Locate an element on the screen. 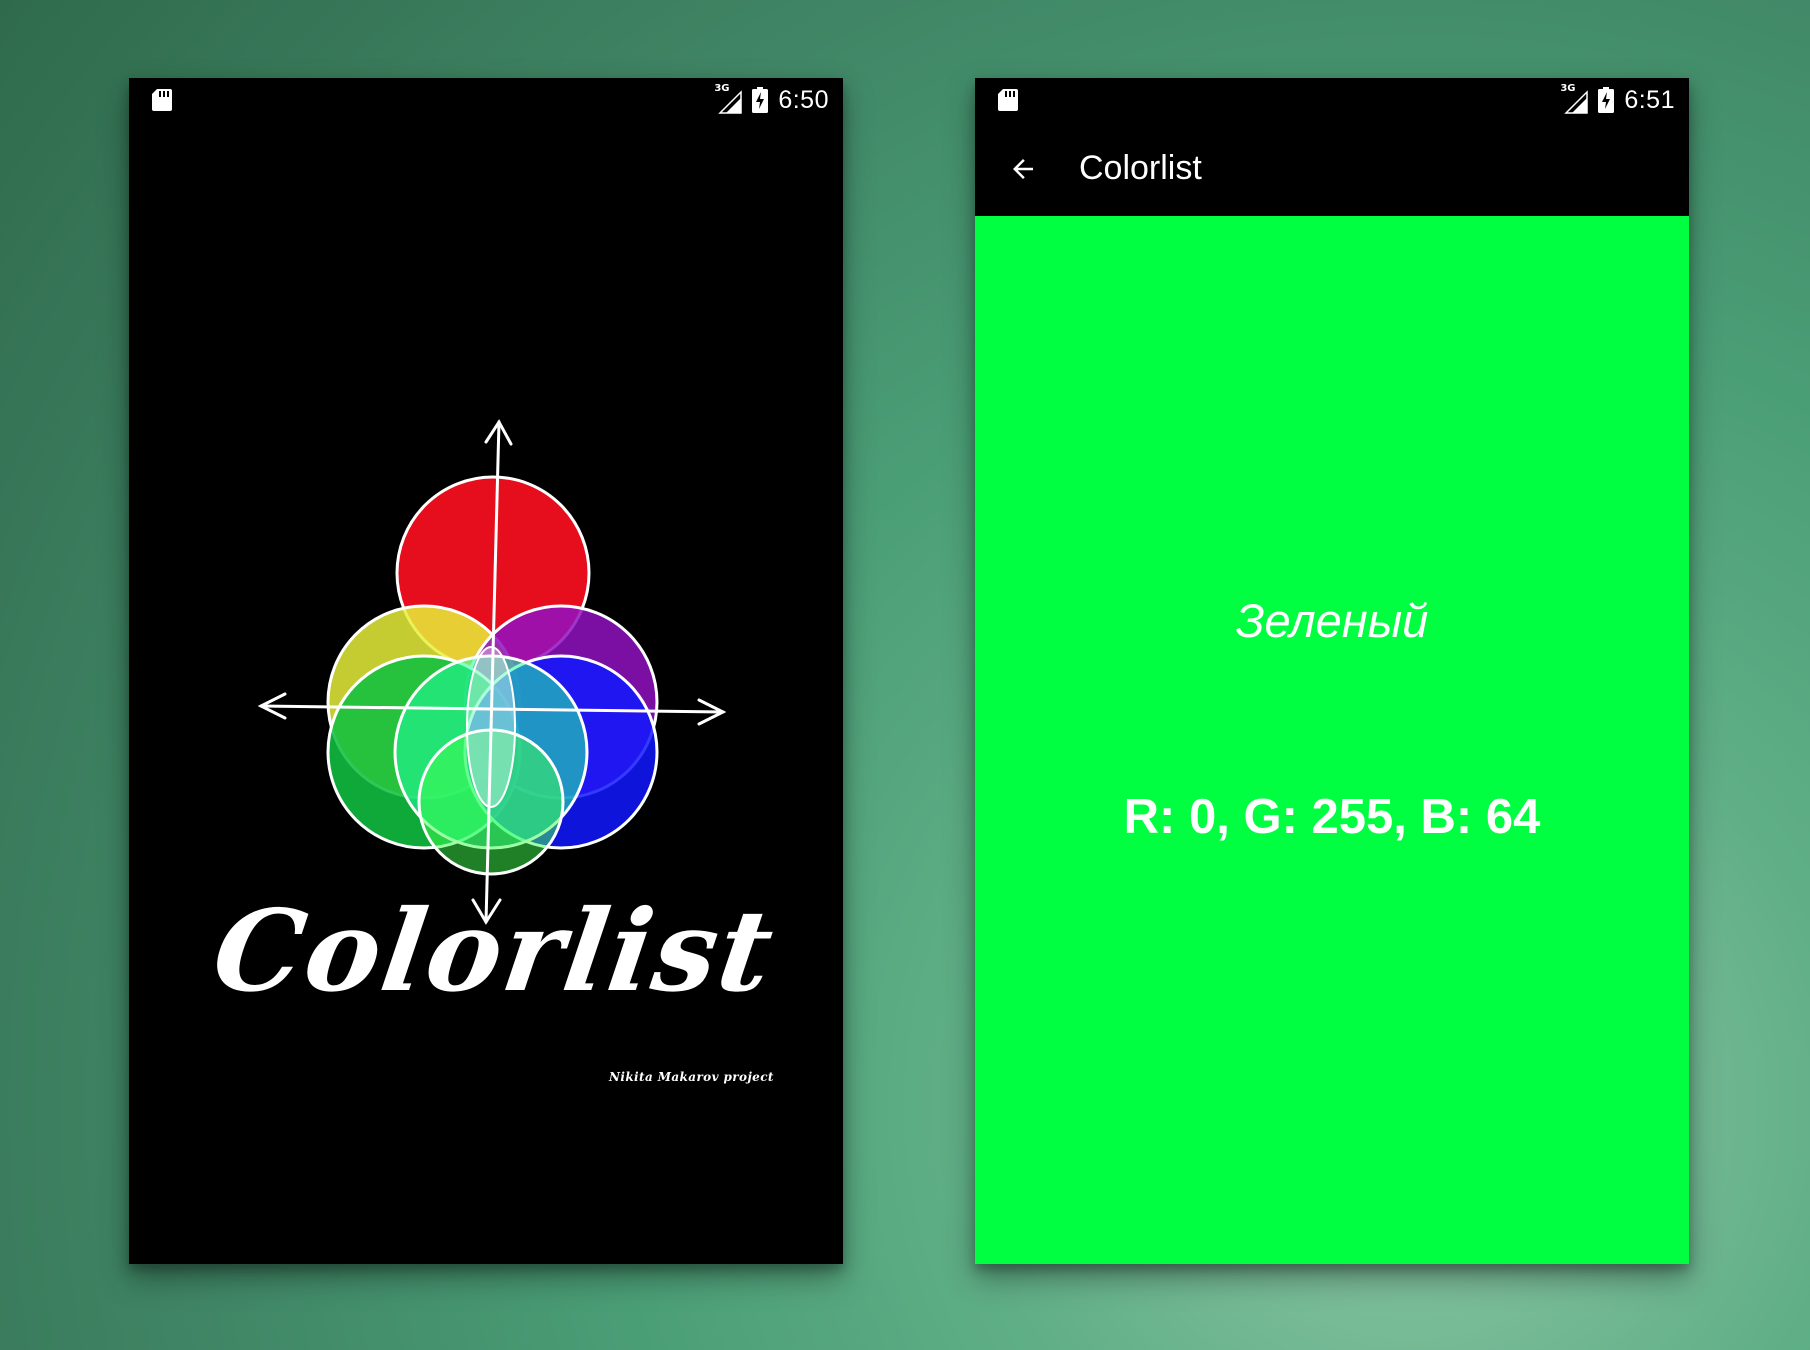 Image resolution: width=1810 pixels, height=1350 pixels. arrow-back-icon is located at coordinates (1023, 169).